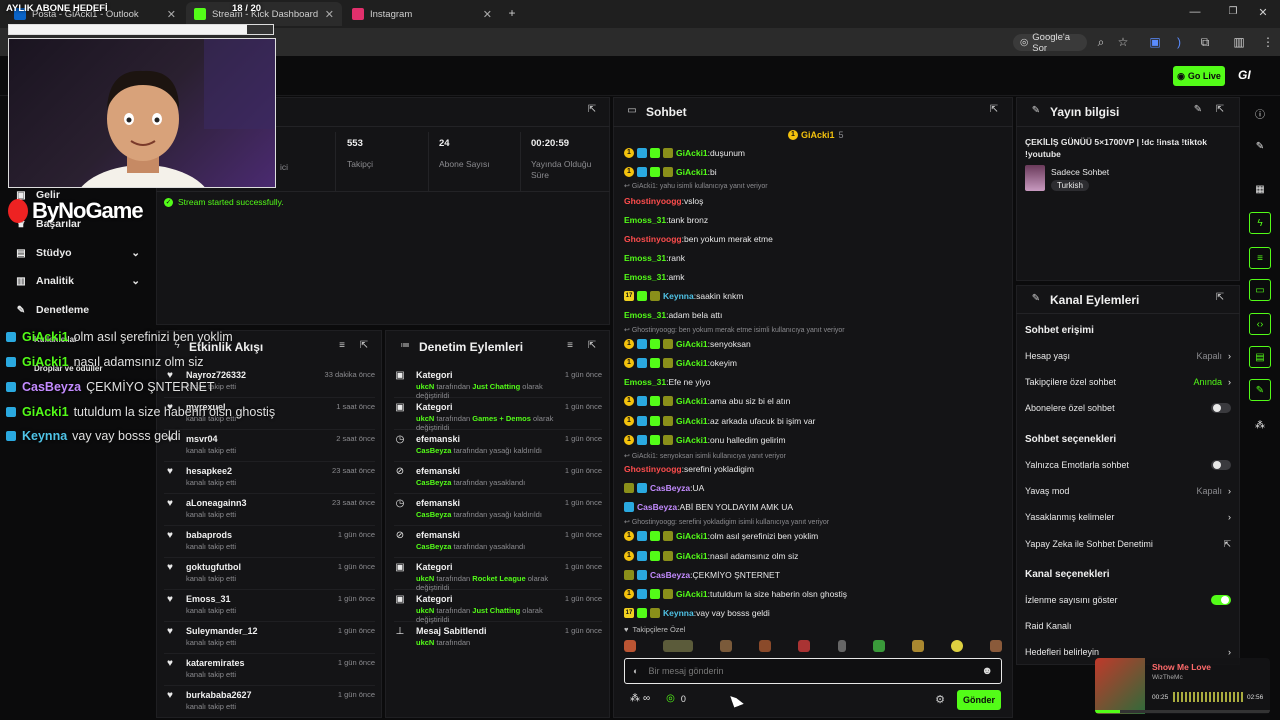  I want to click on chat-message: Ghostinyoogg: ben yokum merak etme, so click(698, 239).